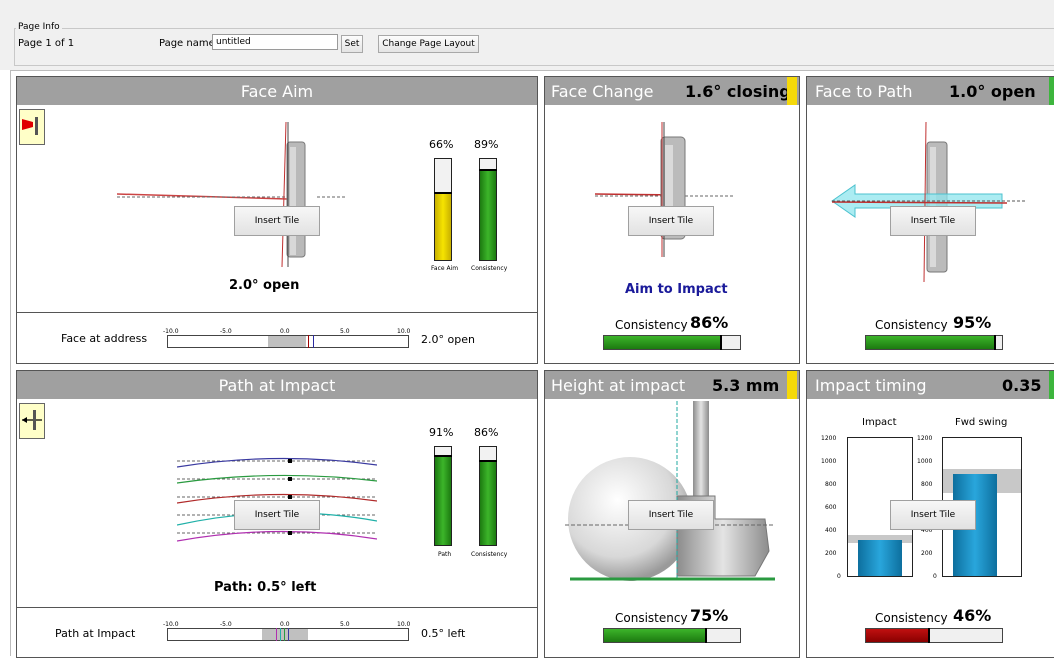 Image resolution: width=1054 pixels, height=658 pixels. Describe the element at coordinates (676, 289) in the screenshot. I see `aim-to-impact-label: Aim to Impact` at that location.